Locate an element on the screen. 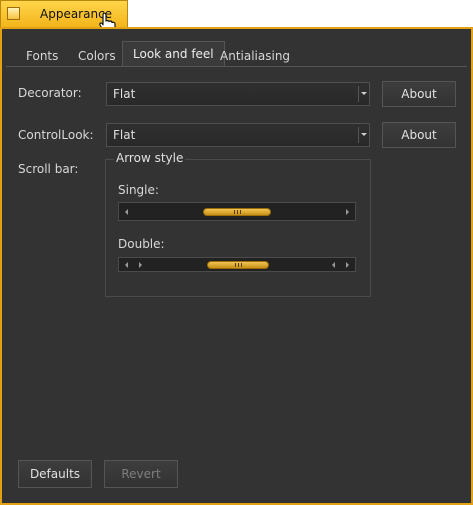 The height and width of the screenshot is (505, 473). revert-button: Revert is located at coordinates (141, 474).